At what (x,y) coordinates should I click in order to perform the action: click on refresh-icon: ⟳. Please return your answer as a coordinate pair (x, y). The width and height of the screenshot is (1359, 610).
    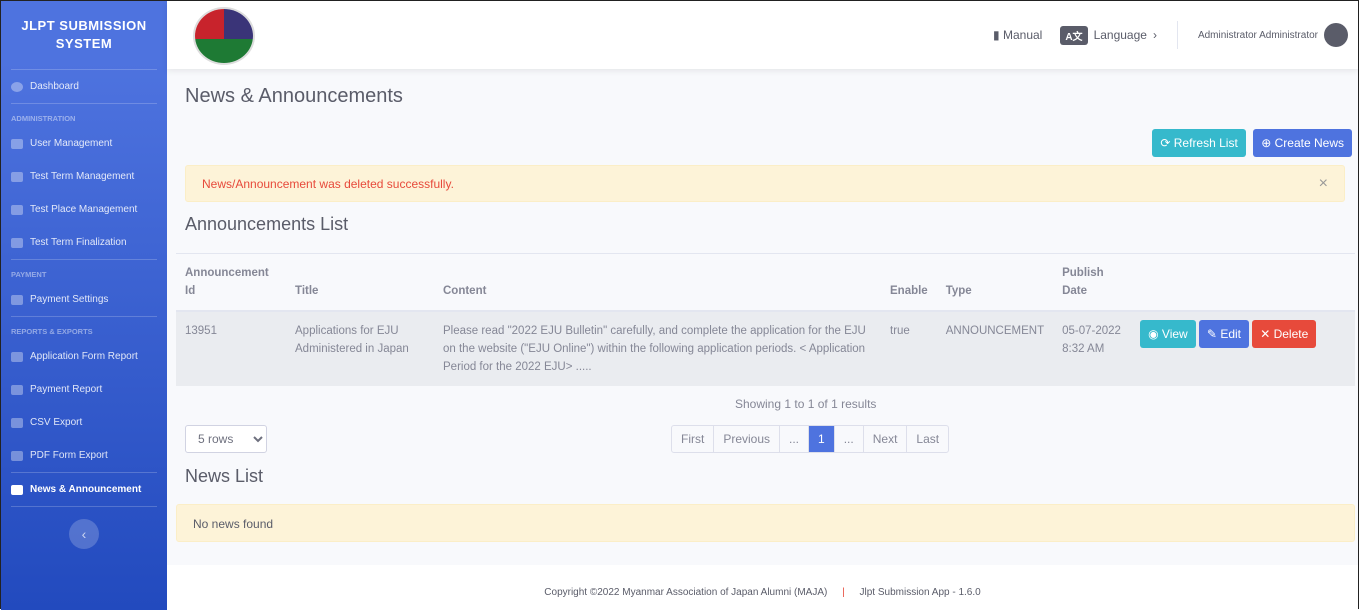
    Looking at the image, I should click on (1167, 143).